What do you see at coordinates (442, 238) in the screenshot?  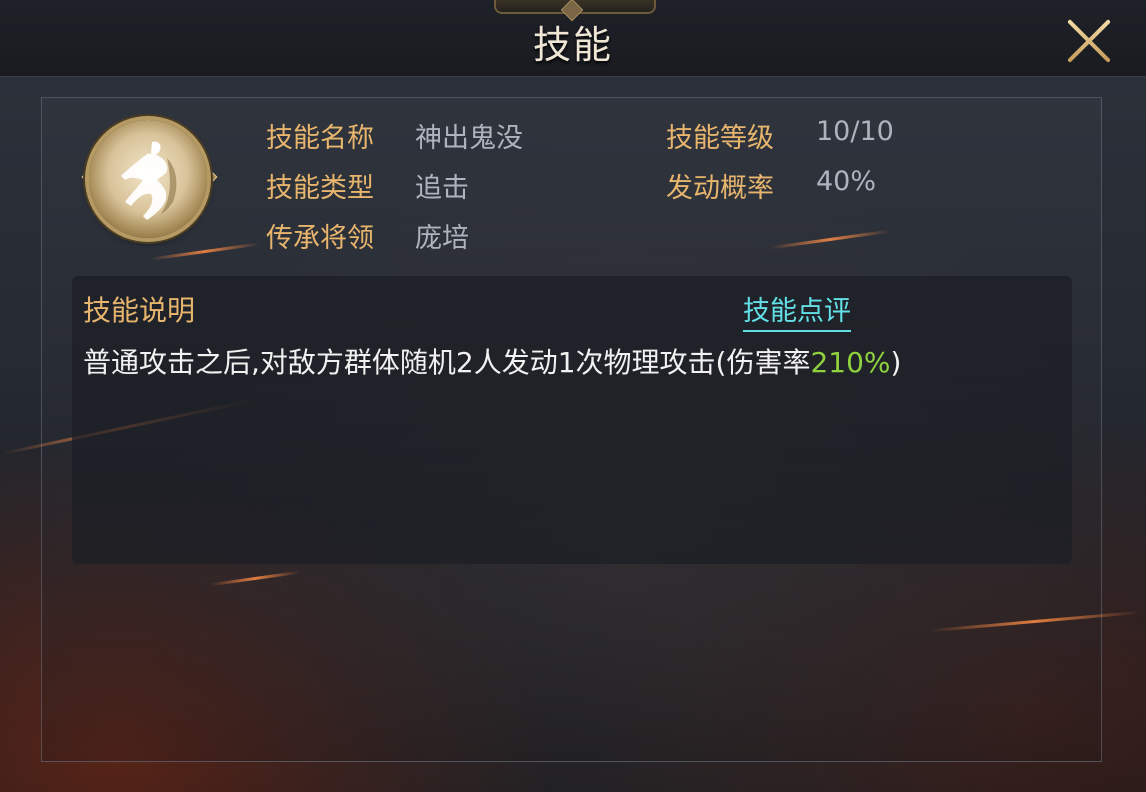 I see `inherit-general-value: 庞培` at bounding box center [442, 238].